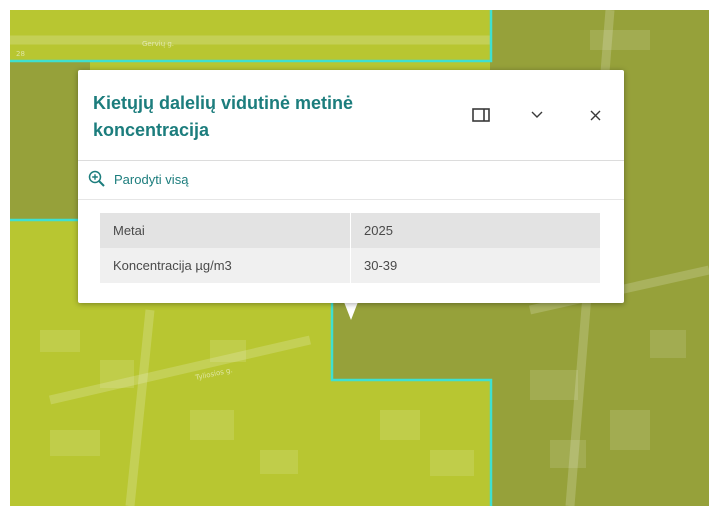  I want to click on close-button, so click(595, 115).